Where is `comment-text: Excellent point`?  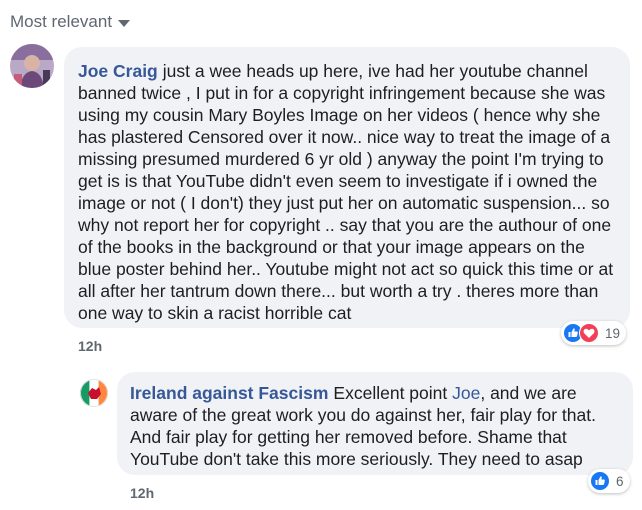 comment-text: Excellent point is located at coordinates (390, 393).